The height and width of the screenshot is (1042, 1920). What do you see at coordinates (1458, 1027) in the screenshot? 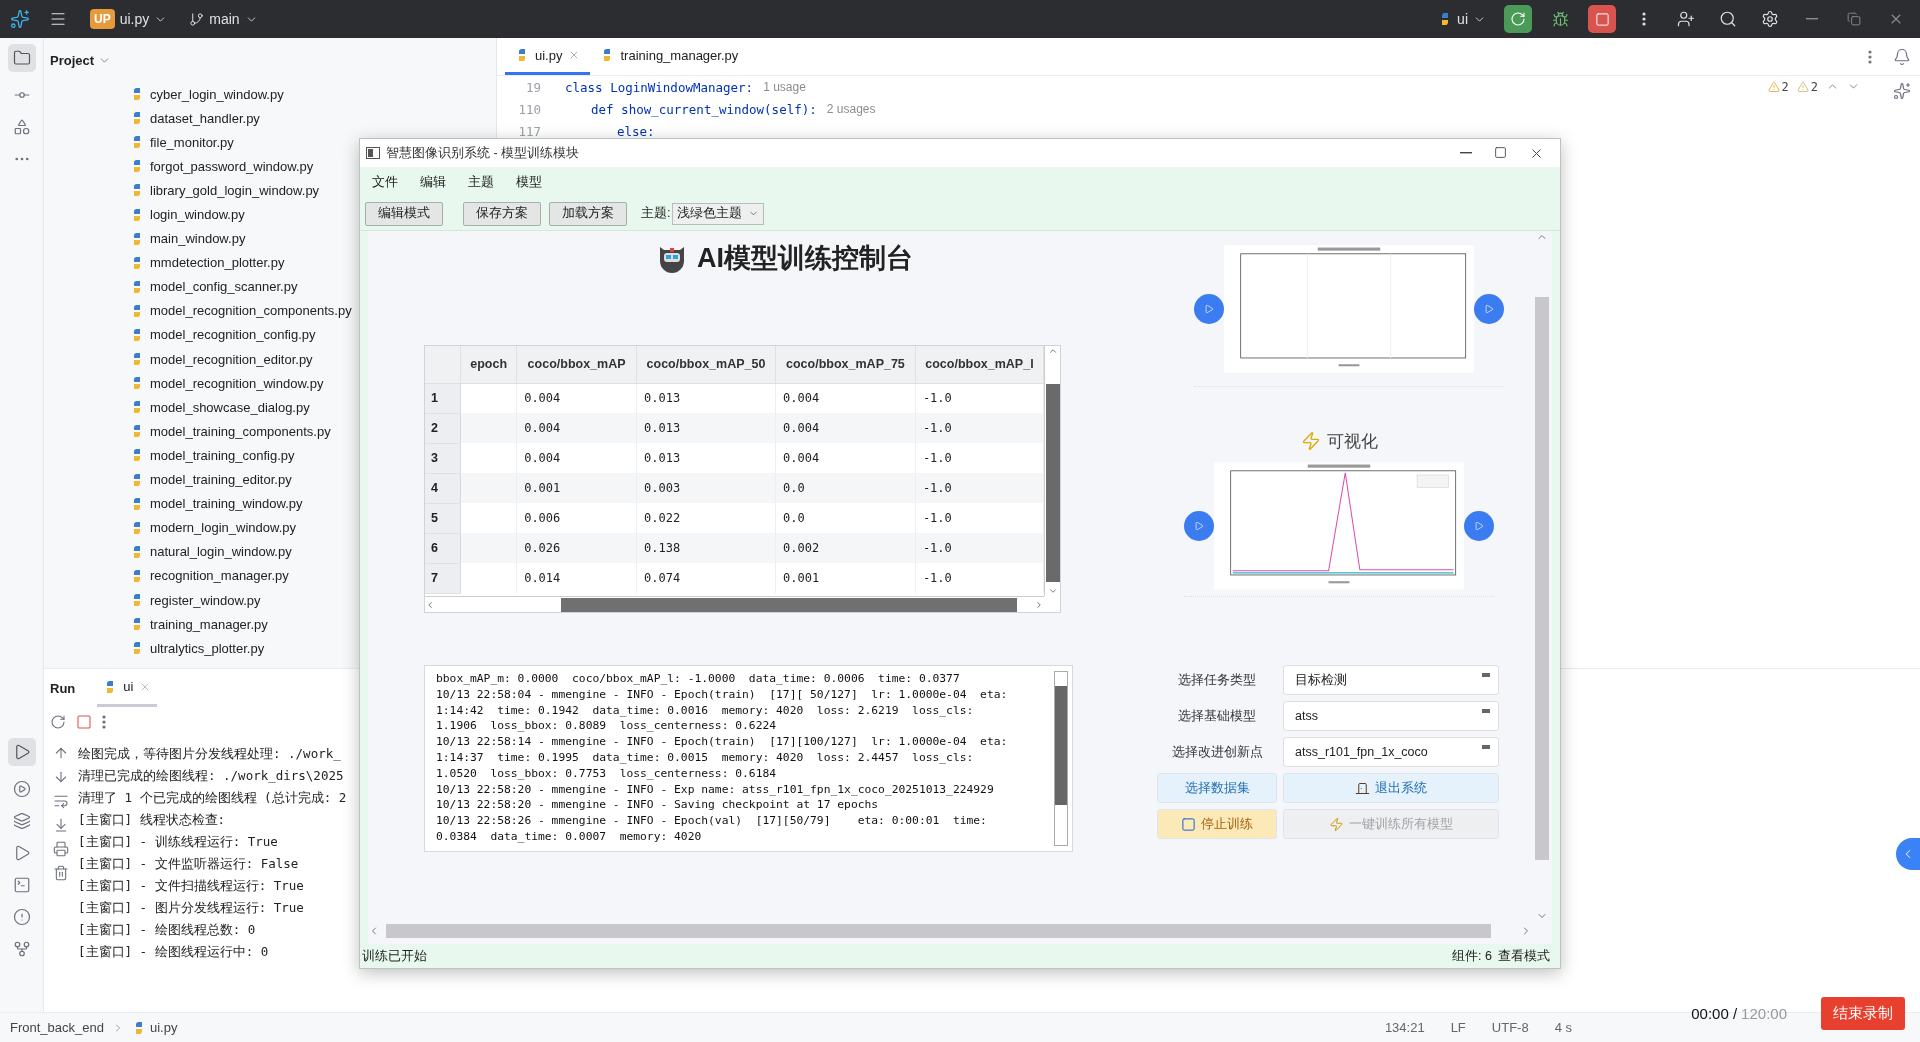
I see `line-ending: LF` at bounding box center [1458, 1027].